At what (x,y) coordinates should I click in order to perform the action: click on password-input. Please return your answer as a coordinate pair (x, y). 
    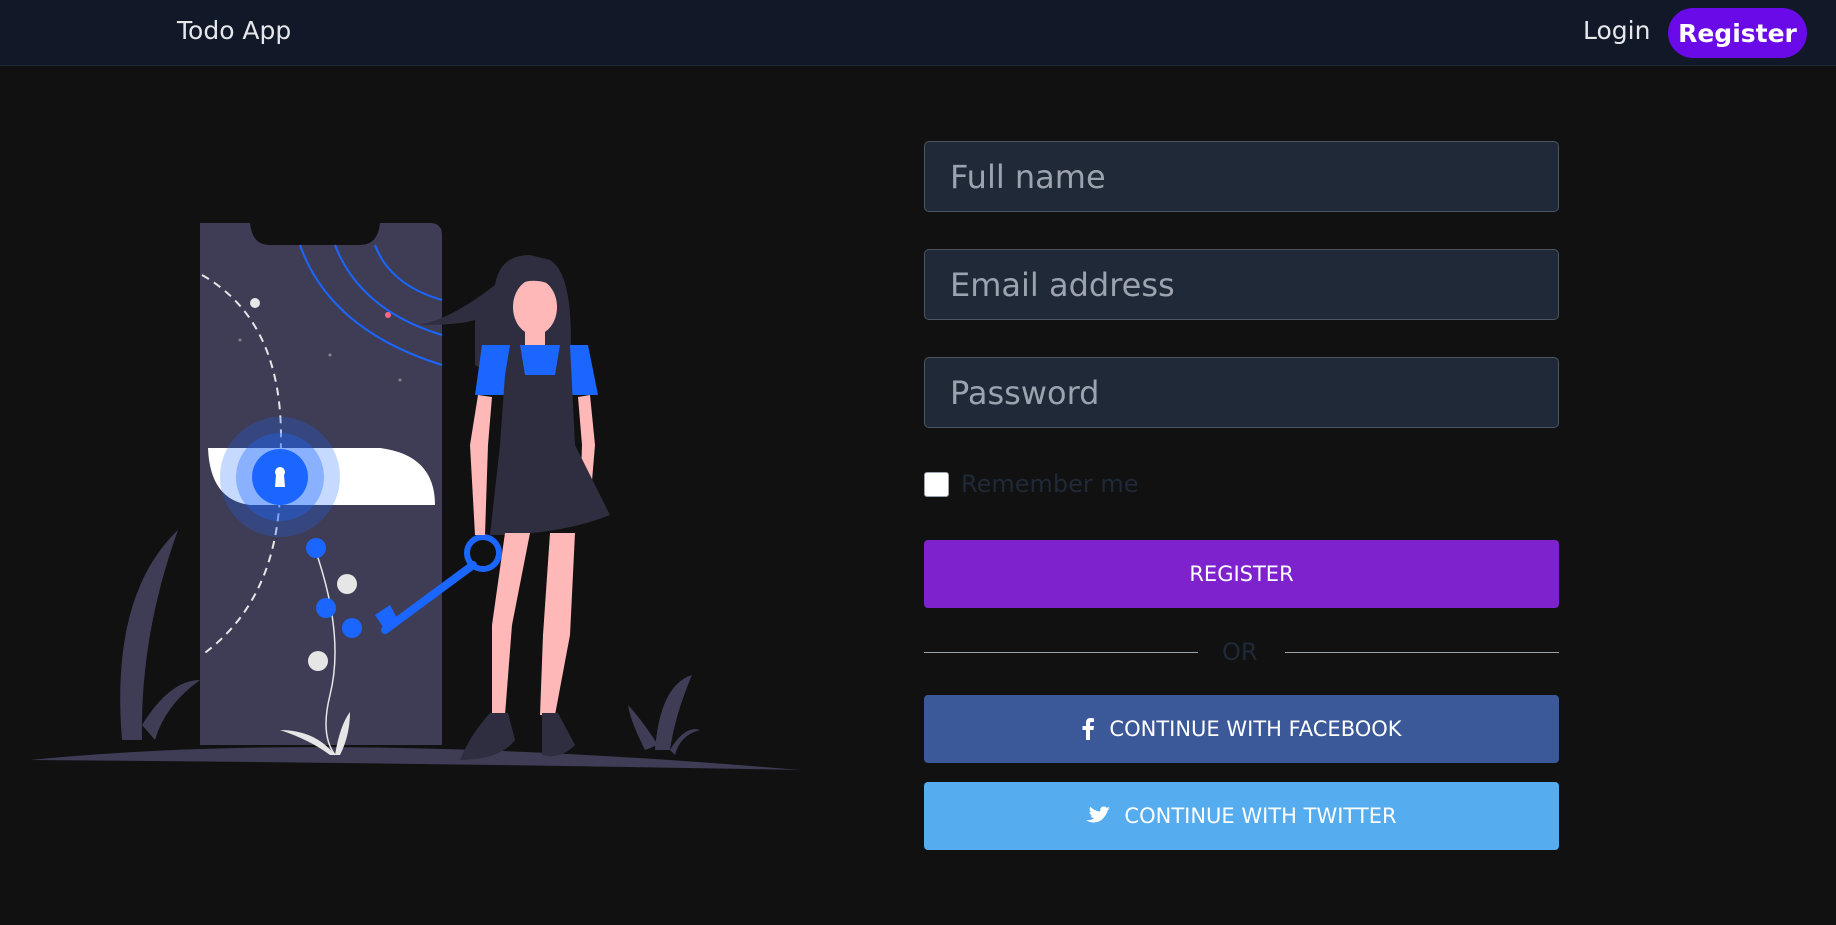
    Looking at the image, I should click on (1241, 392).